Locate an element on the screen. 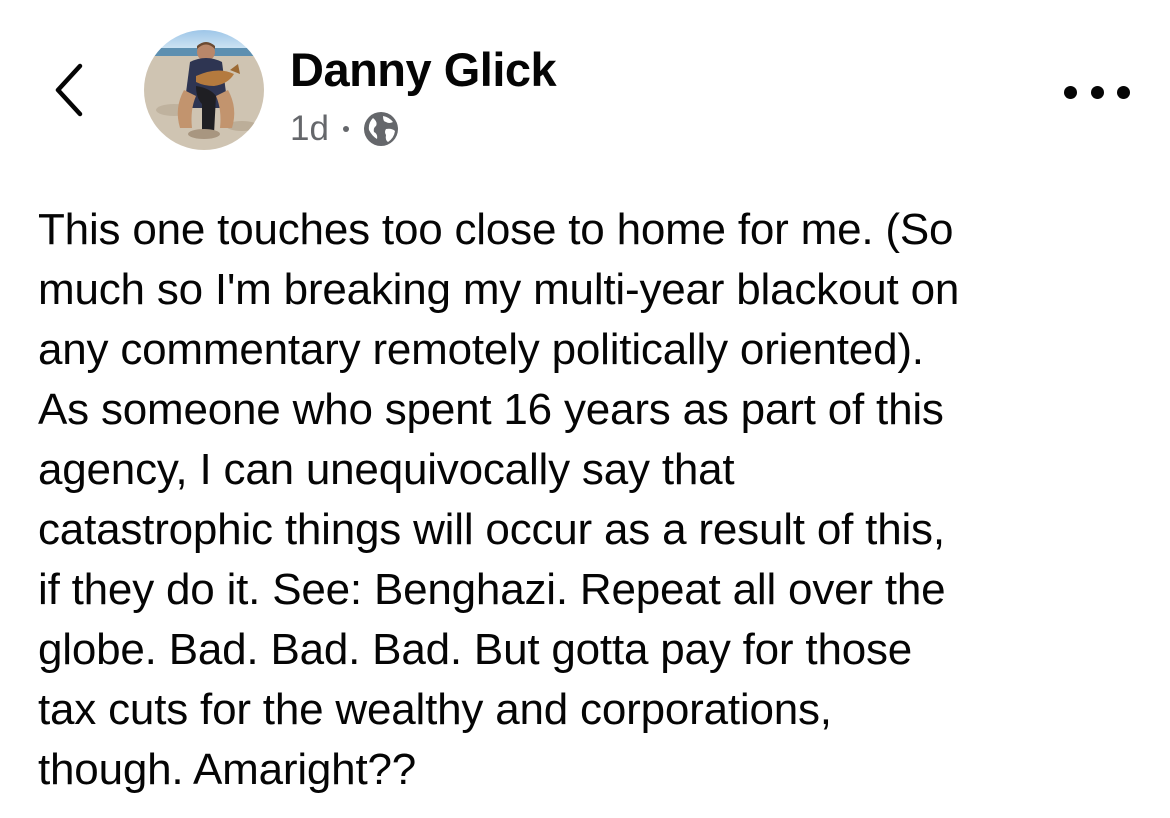 This screenshot has height=818, width=1170. more-options-button is located at coordinates (1097, 92).